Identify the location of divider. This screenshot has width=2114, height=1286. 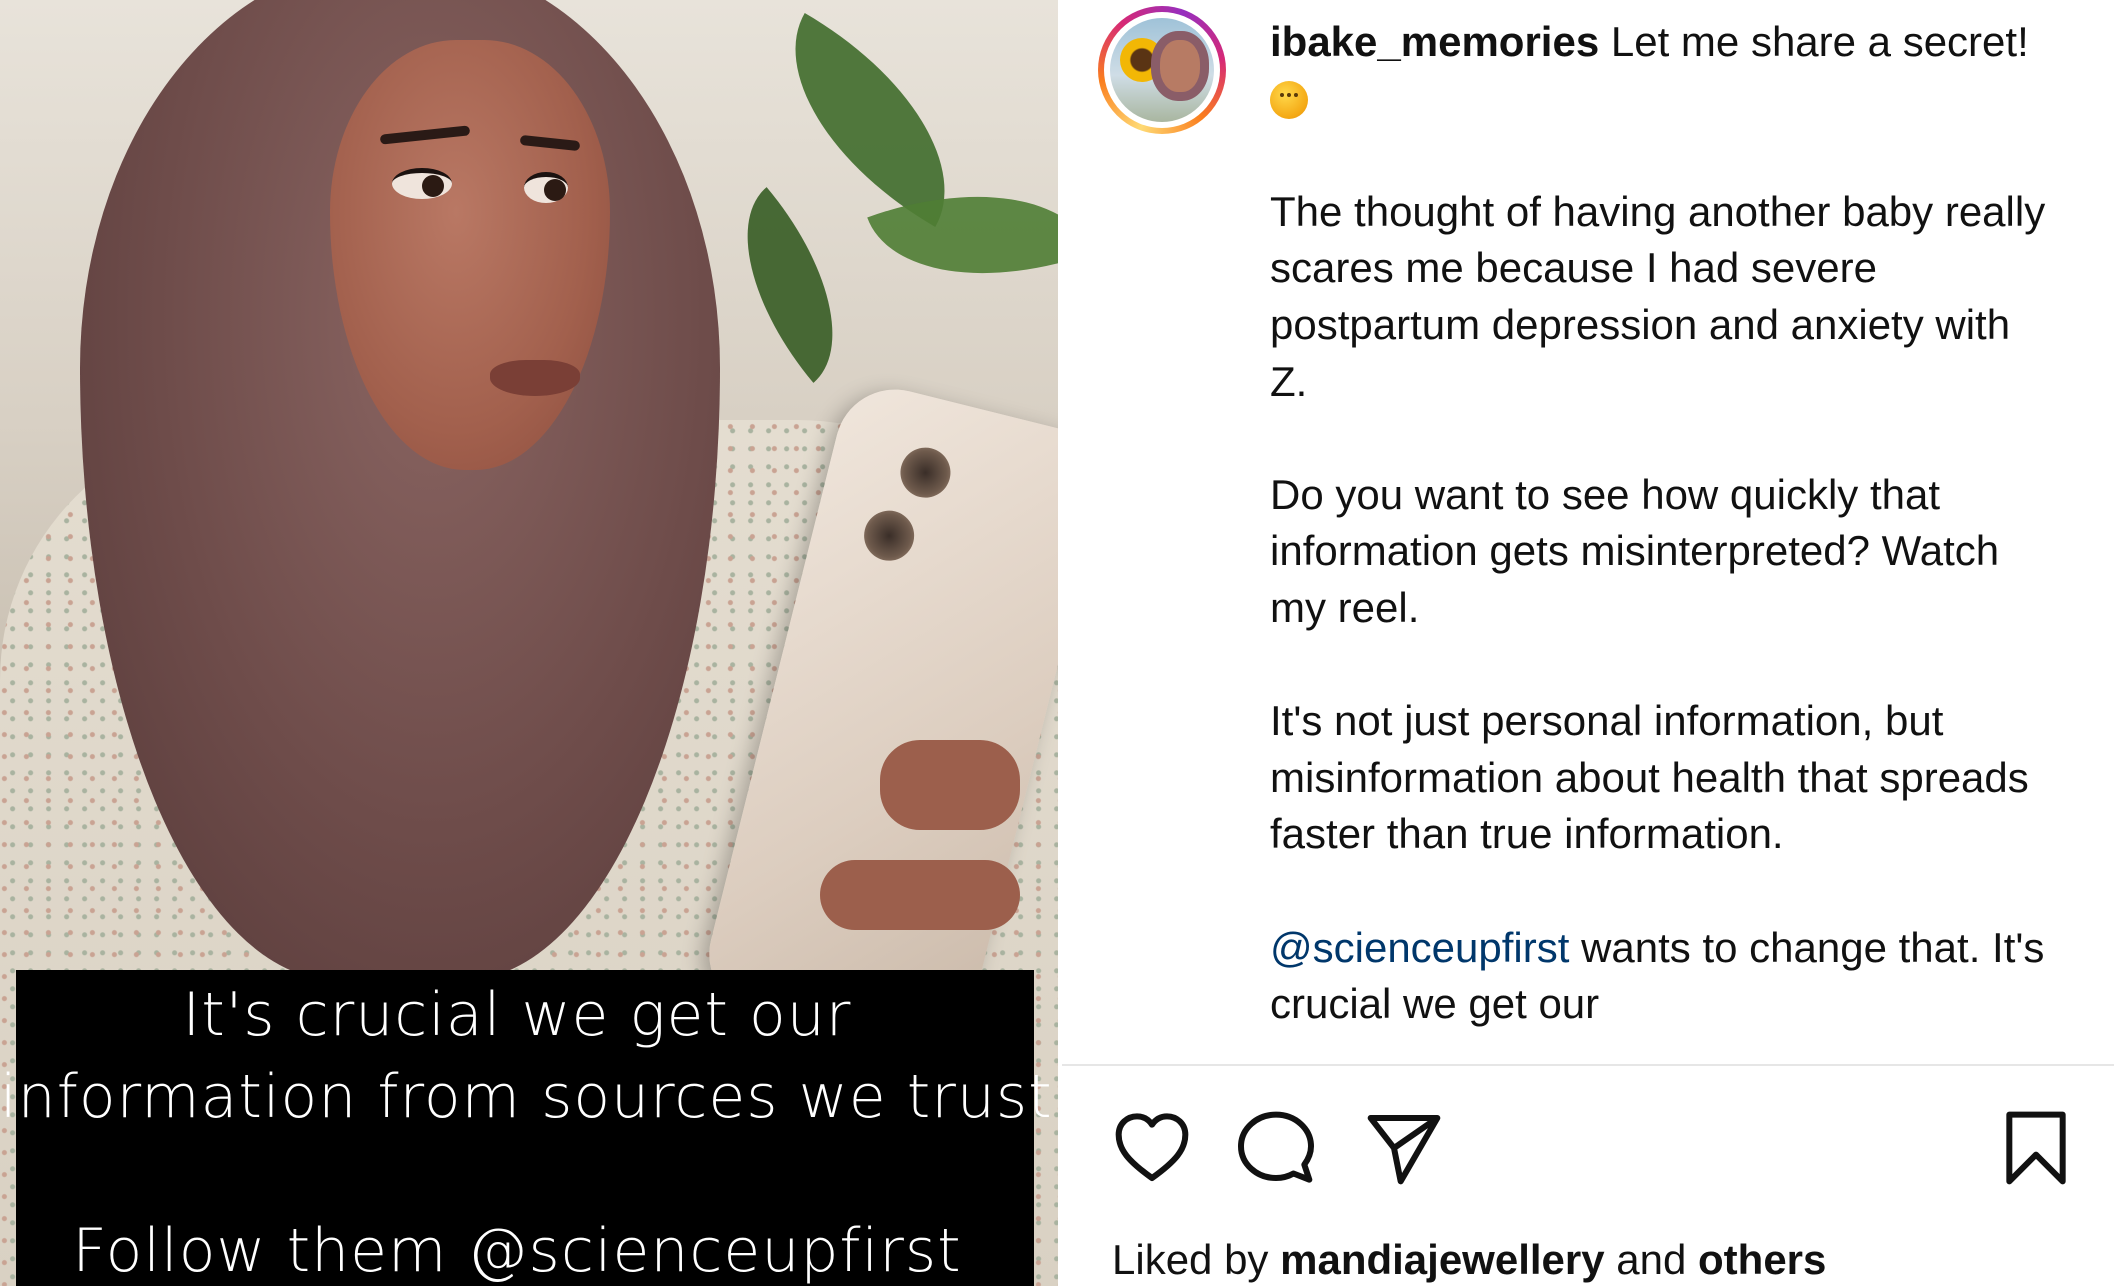
(1588, 1065).